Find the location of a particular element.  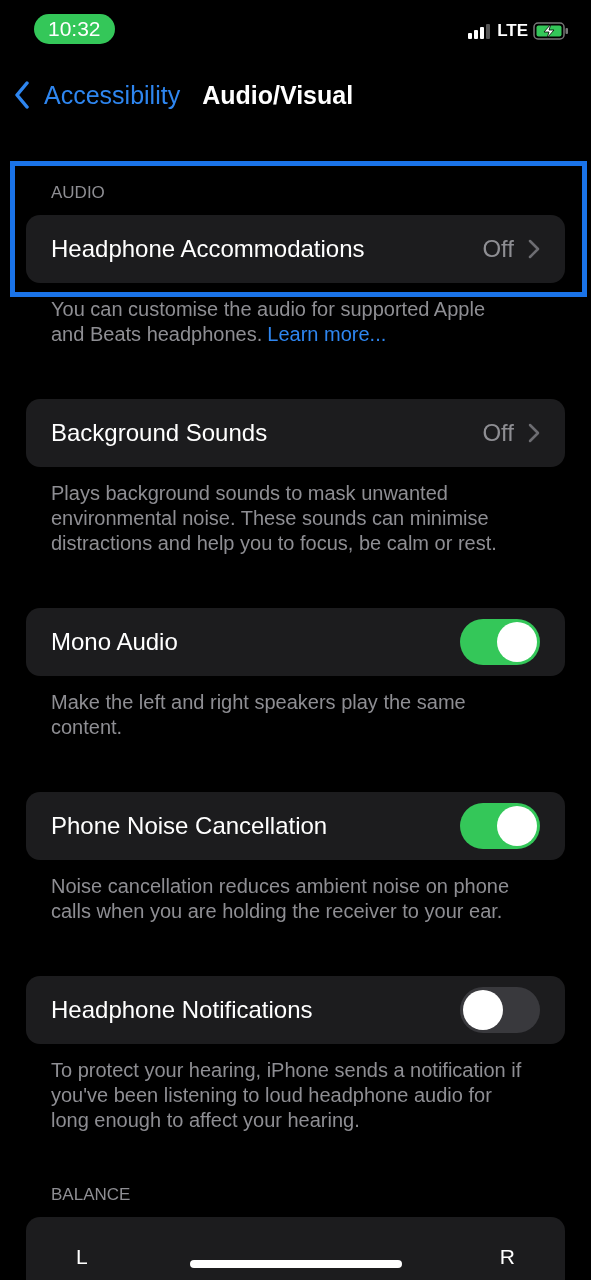

settings-row: Mono Audio is located at coordinates (295, 642).